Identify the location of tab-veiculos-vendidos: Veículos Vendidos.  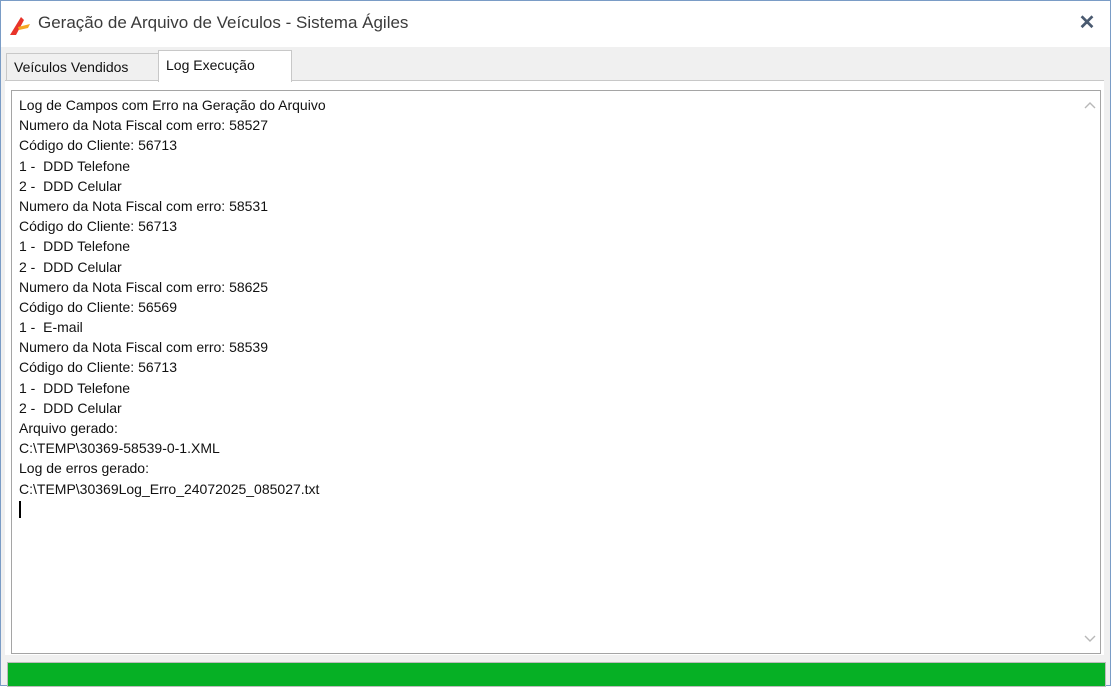
(82, 67).